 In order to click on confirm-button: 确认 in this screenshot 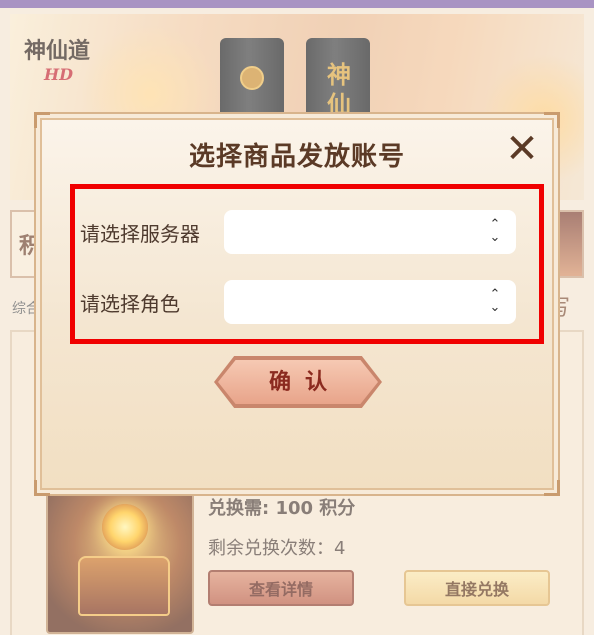, I will do `click(298, 382)`.